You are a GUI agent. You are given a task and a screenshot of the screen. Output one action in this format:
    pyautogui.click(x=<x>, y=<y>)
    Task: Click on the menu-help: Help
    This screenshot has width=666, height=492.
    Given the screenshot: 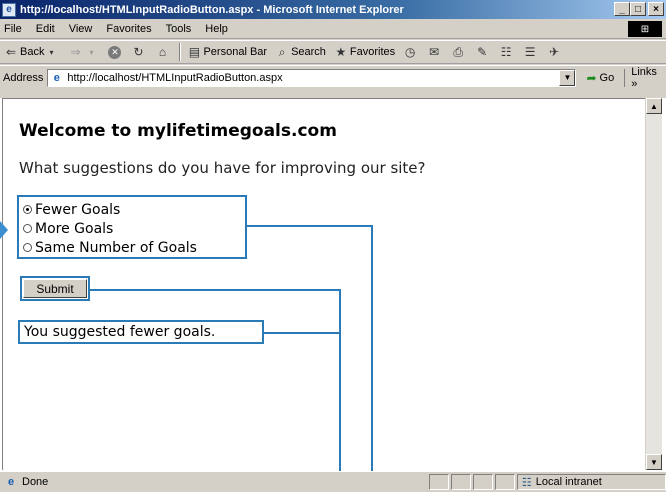 What is the action you would take?
    pyautogui.click(x=216, y=29)
    